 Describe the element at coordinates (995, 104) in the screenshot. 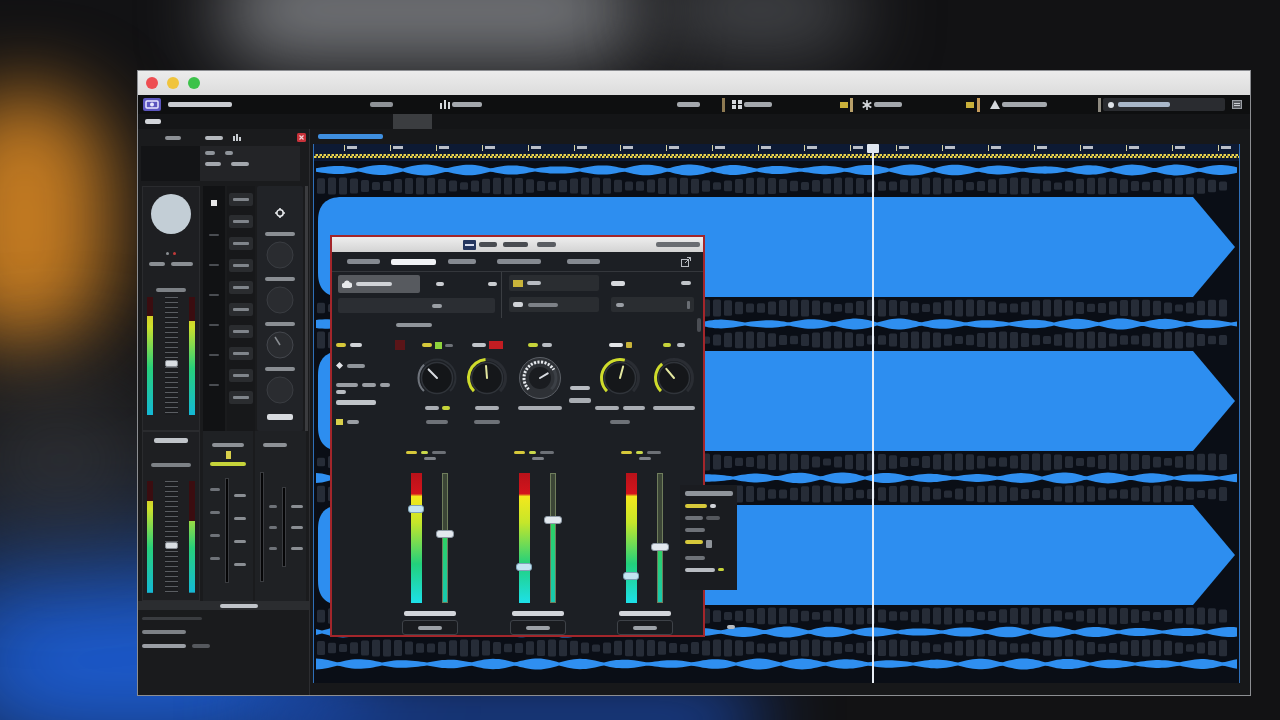

I see `triangle-icon` at that location.